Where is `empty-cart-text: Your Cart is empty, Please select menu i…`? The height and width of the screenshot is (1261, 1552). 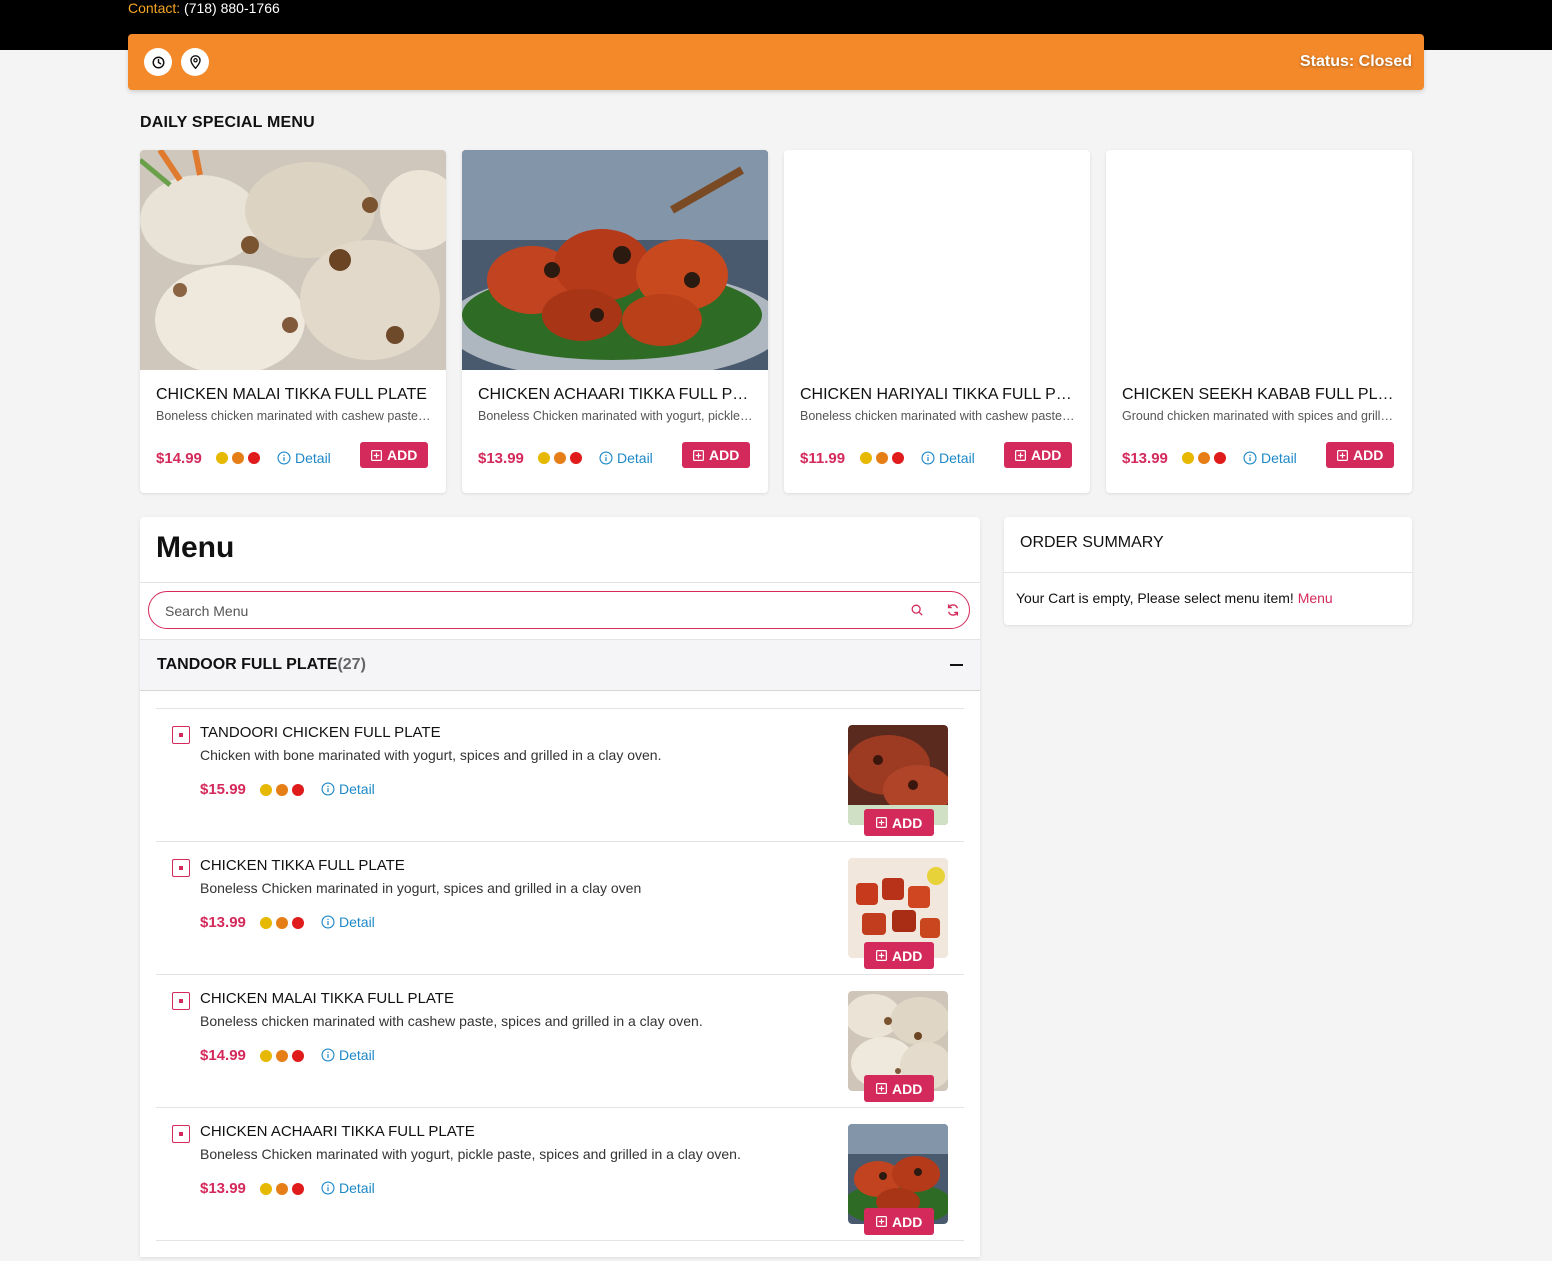
empty-cart-text: Your Cart is empty, Please select menu i… is located at coordinates (1155, 598).